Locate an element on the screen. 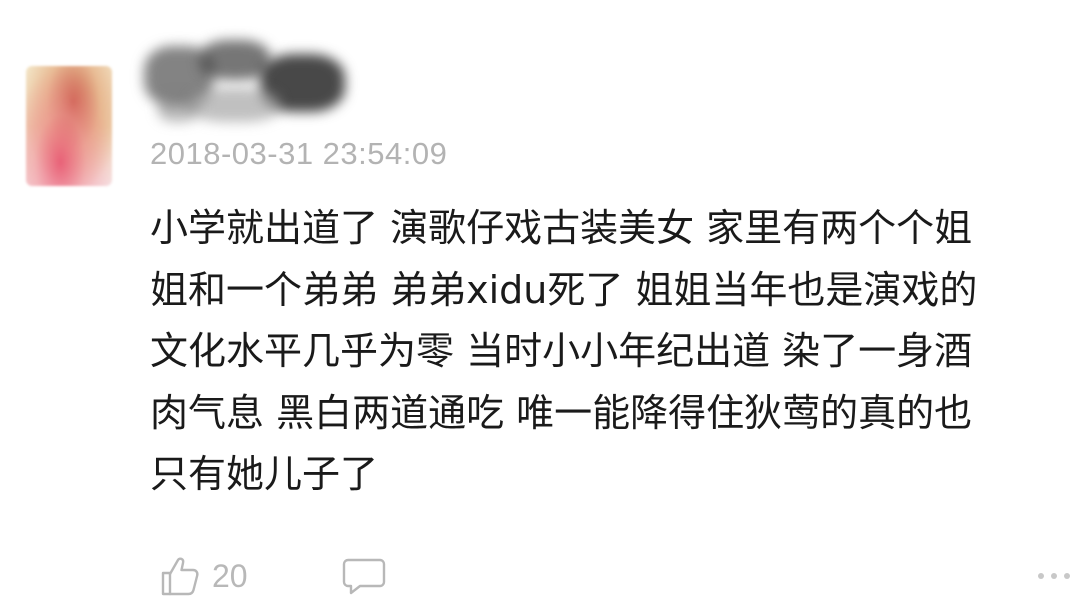 The image size is (1080, 608). speech-bubble-icon is located at coordinates (364, 576).